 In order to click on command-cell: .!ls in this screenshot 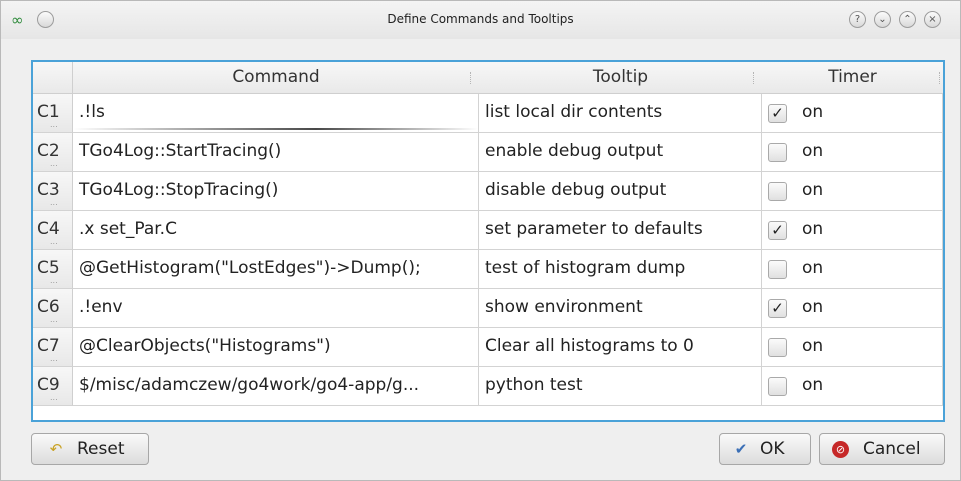, I will do `click(276, 113)`.